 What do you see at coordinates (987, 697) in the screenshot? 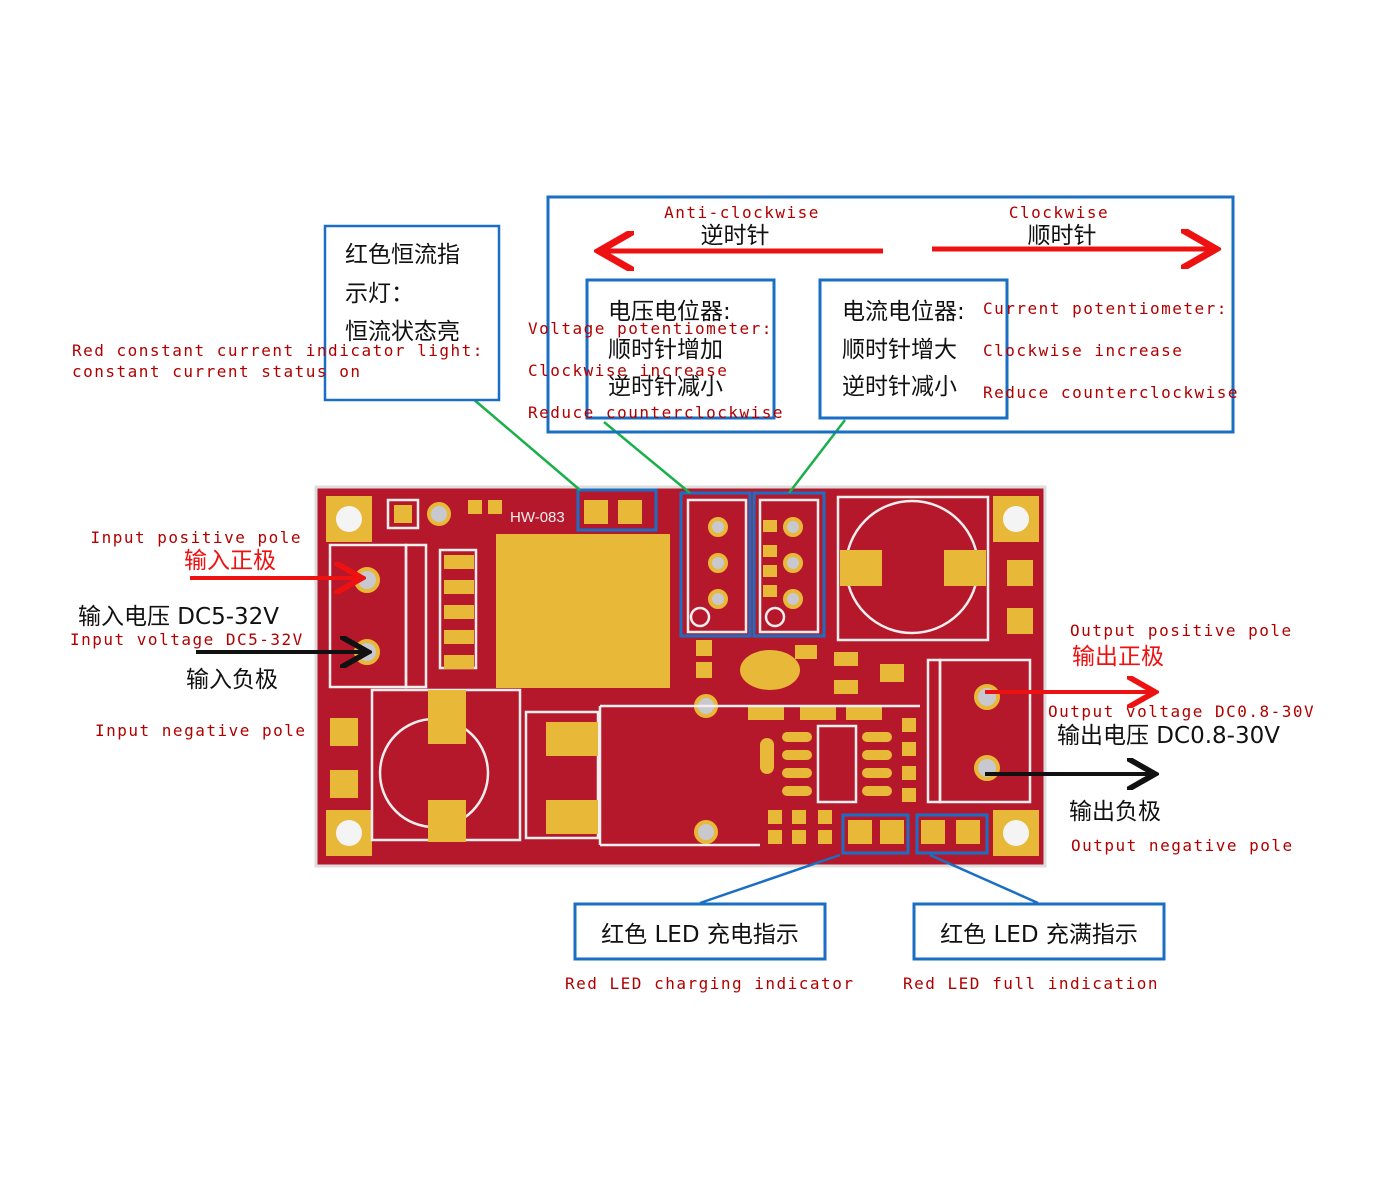
I see `output-positive-terminal` at bounding box center [987, 697].